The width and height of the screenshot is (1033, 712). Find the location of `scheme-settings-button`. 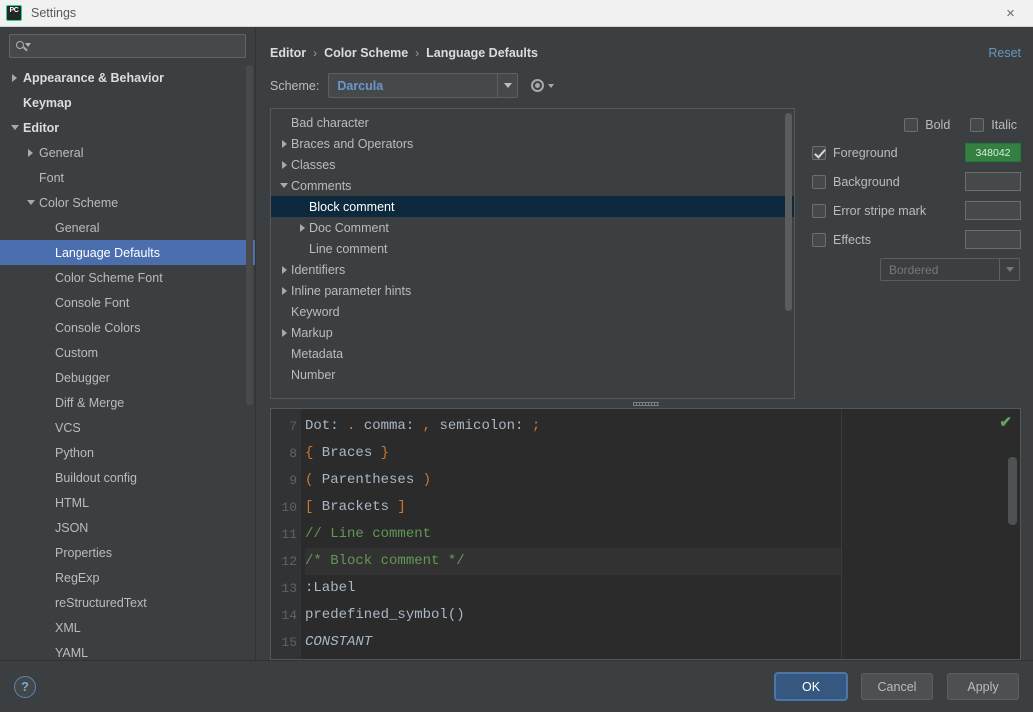

scheme-settings-button is located at coordinates (542, 85).